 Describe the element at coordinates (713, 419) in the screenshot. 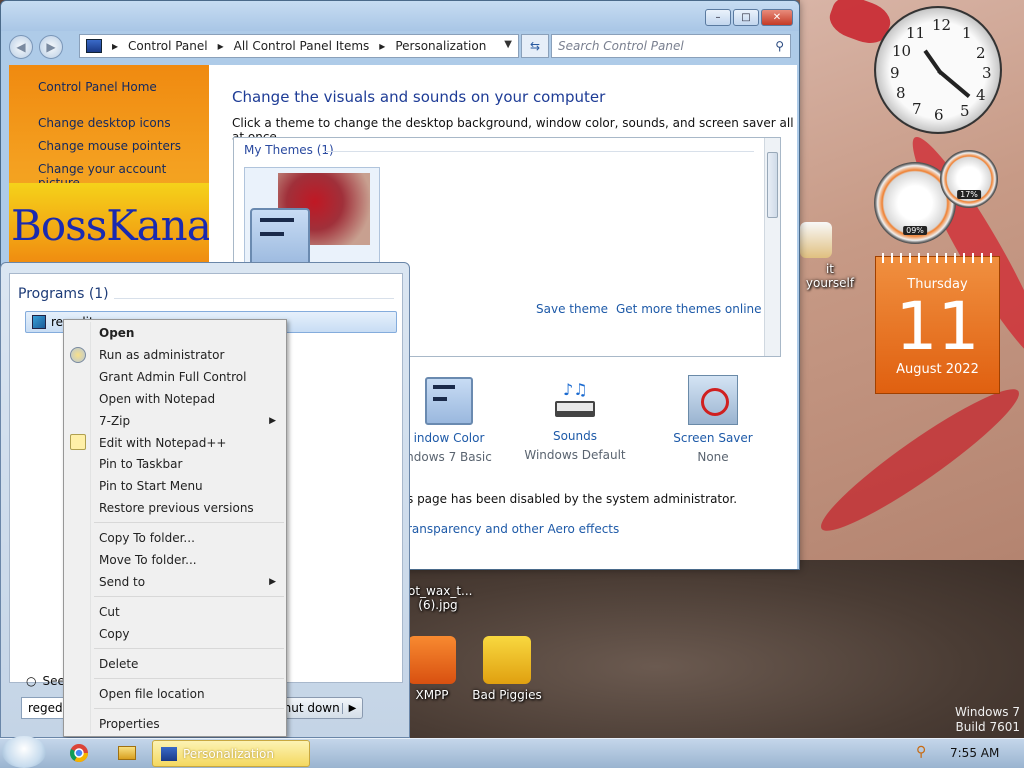

I see `screen-saver-item: Screen Saver None` at that location.